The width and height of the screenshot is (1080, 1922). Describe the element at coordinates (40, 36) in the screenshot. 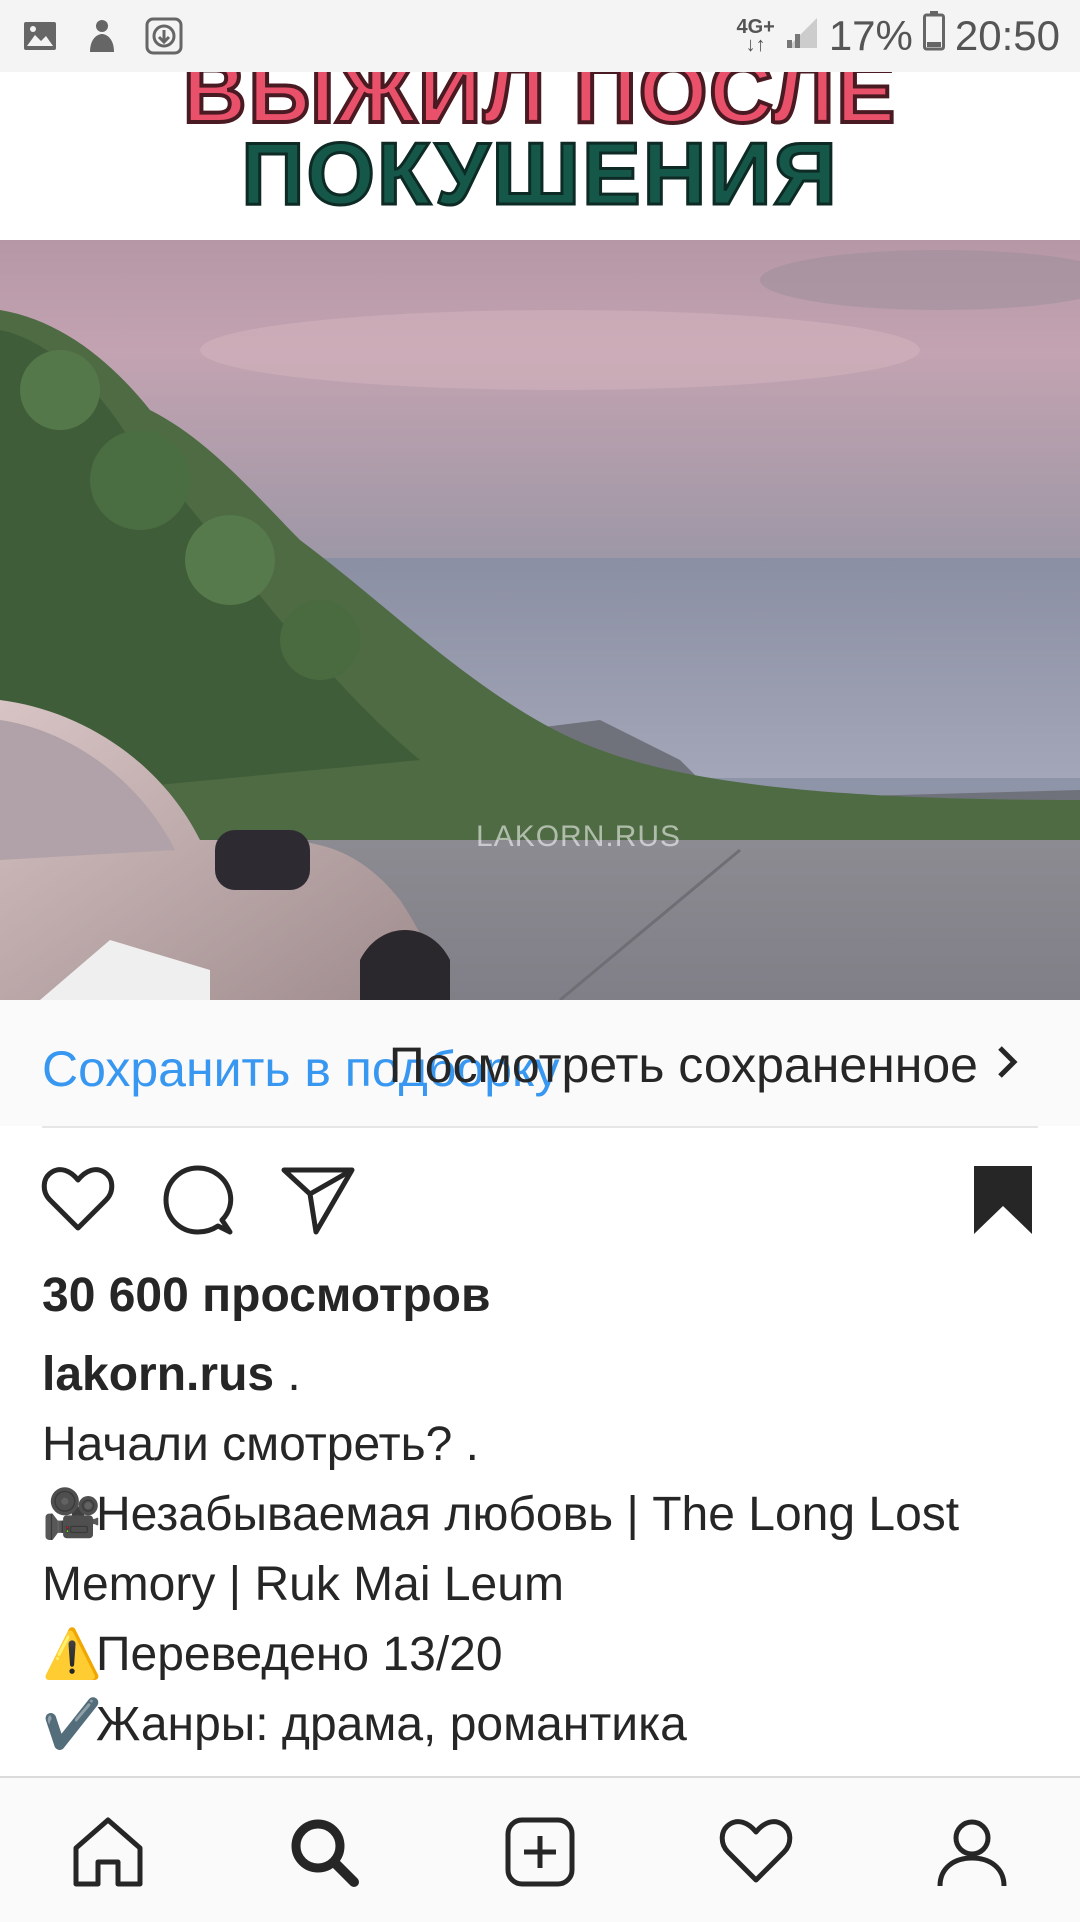

I see `image-icon` at that location.